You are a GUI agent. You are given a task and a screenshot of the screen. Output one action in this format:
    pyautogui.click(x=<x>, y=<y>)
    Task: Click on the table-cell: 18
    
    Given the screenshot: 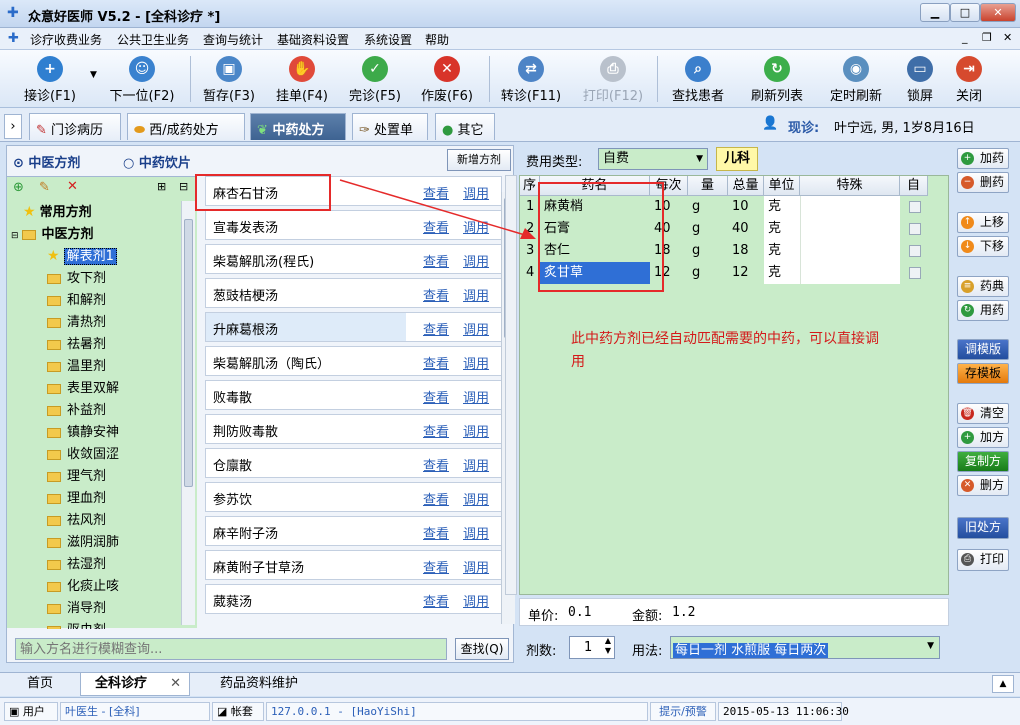 What is the action you would take?
    pyautogui.click(x=669, y=251)
    